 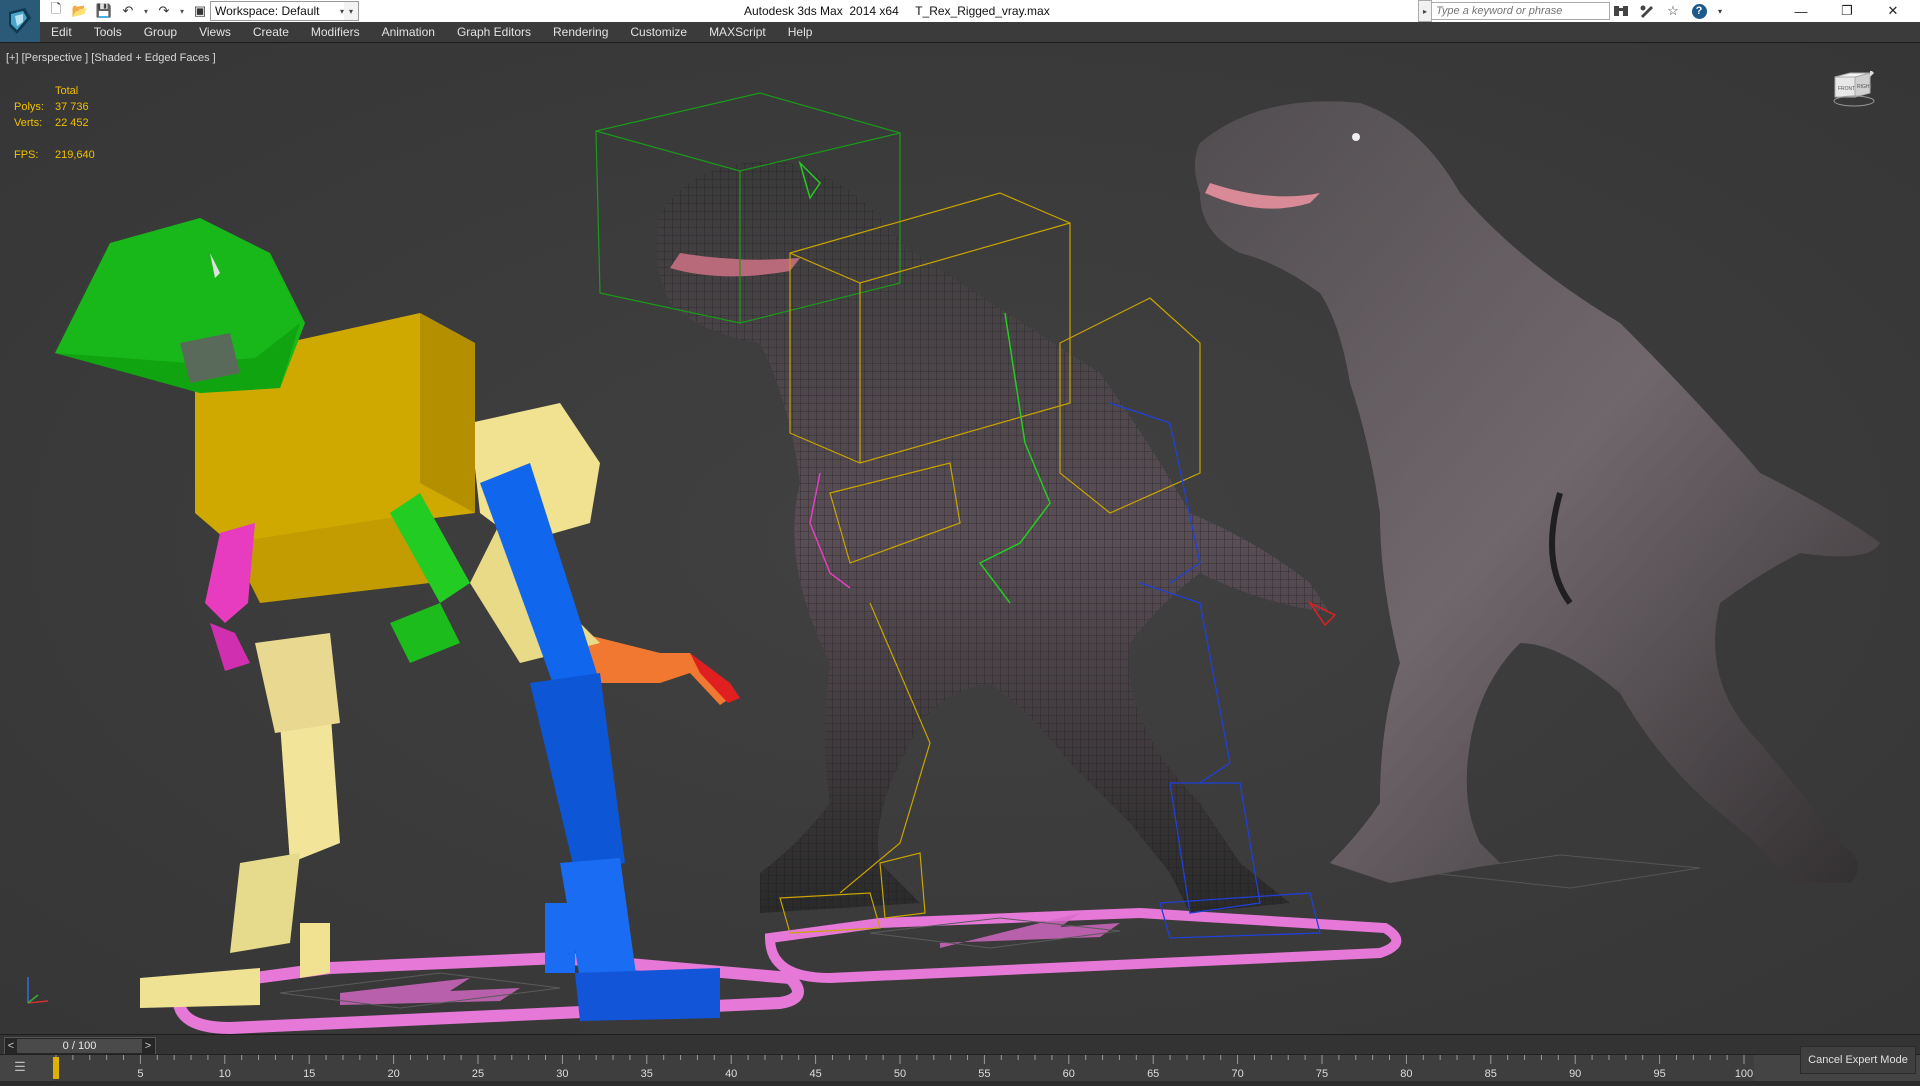 I want to click on next-frame-button: >, so click(x=148, y=1046).